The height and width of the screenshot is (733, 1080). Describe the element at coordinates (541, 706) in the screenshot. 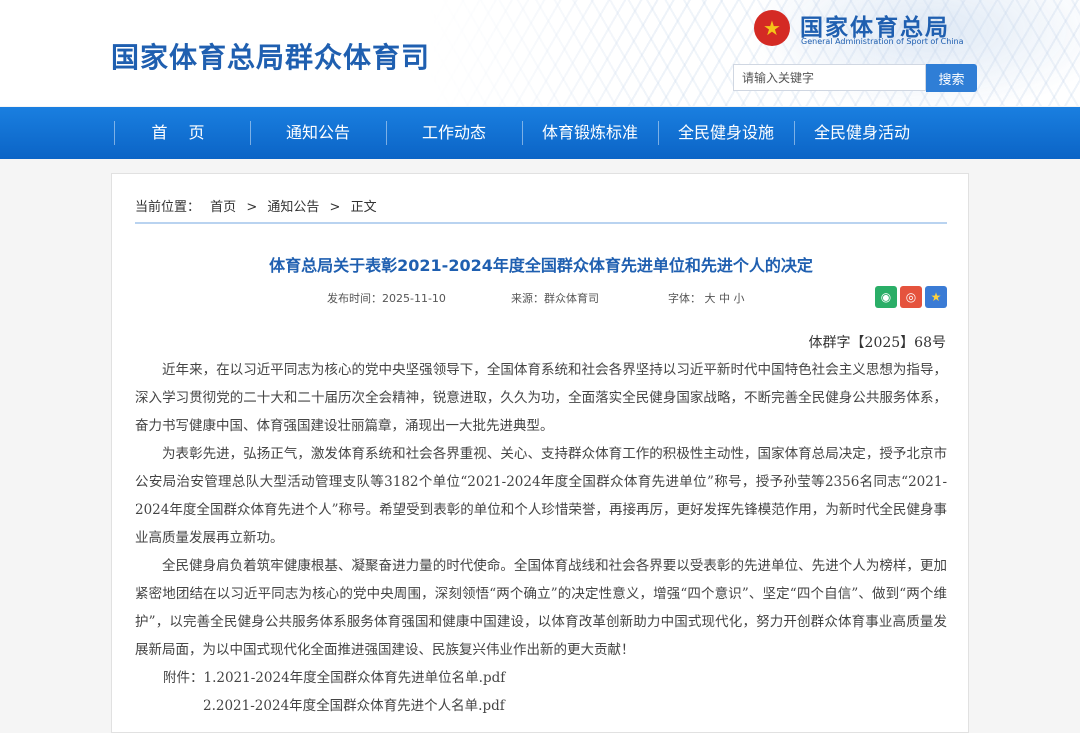

I see `attachment-row: 2.2021-2024年度全国群众体育先进个人名单.pdf` at that location.